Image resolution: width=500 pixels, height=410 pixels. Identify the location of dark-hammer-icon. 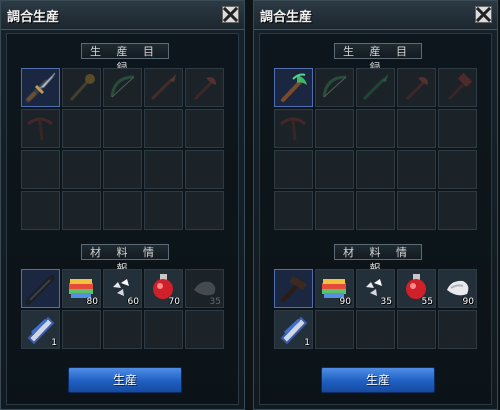
(293, 289).